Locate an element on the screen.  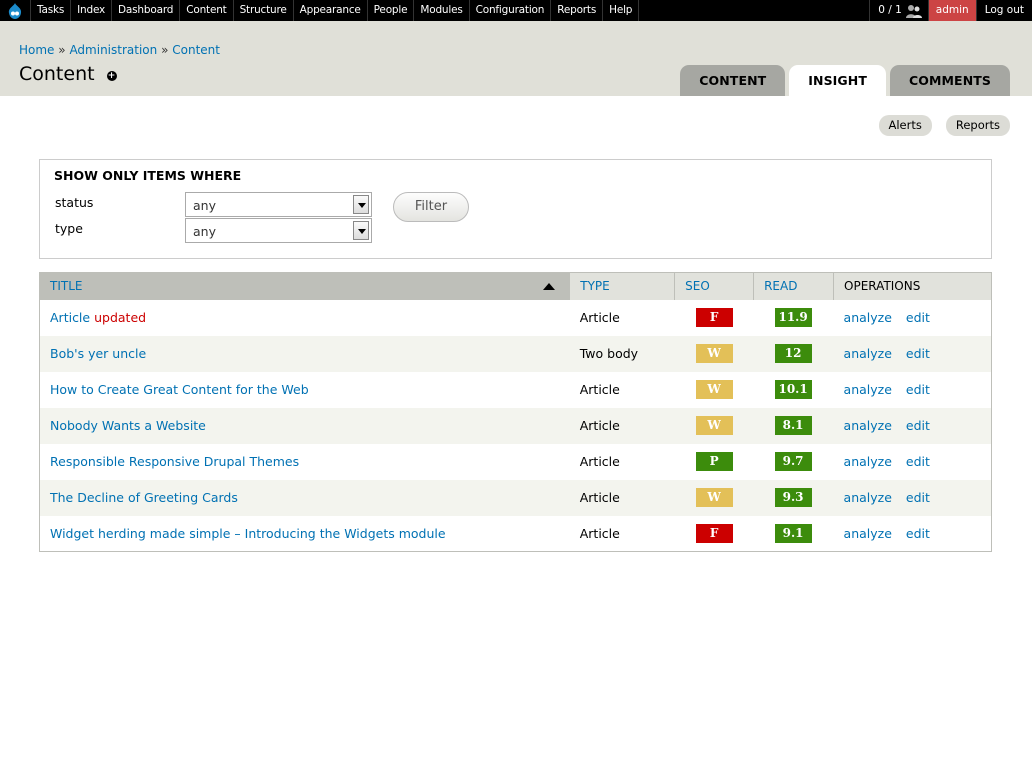
logout-link: Log out is located at coordinates (1003, 10).